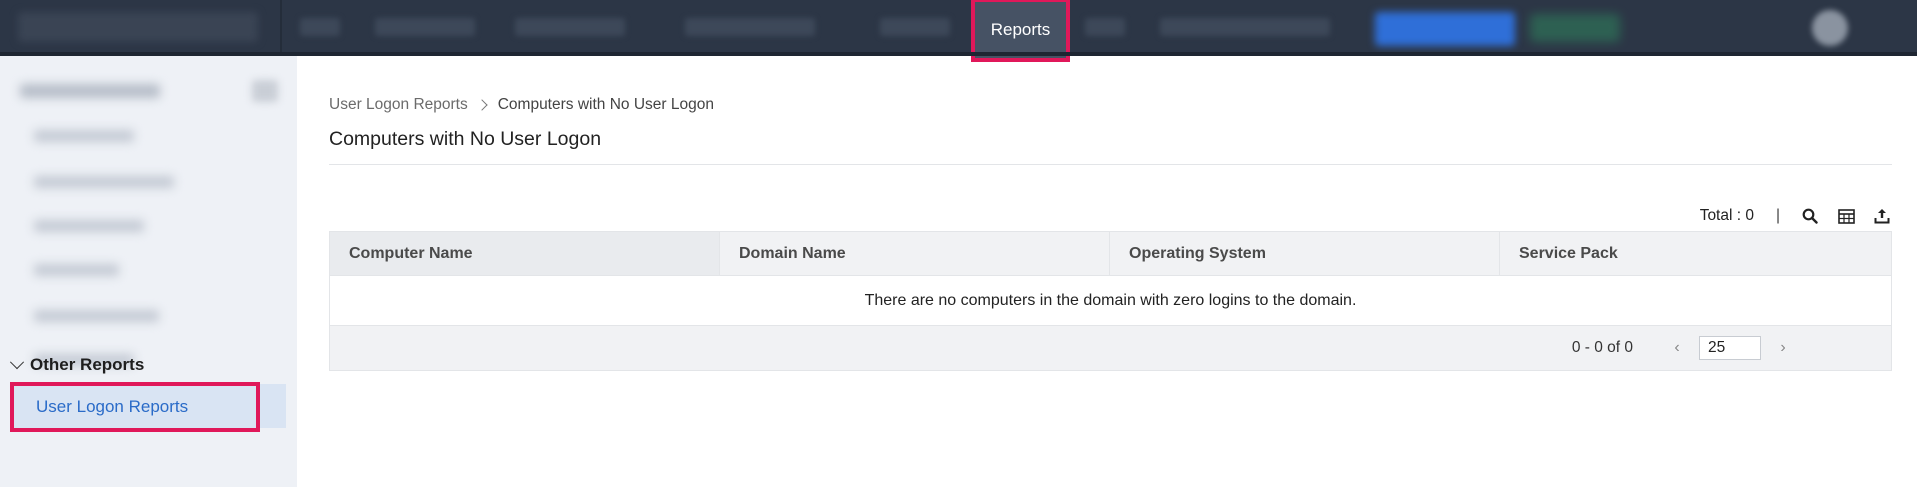  I want to click on top-navigation-bar: Reports, so click(958, 31).